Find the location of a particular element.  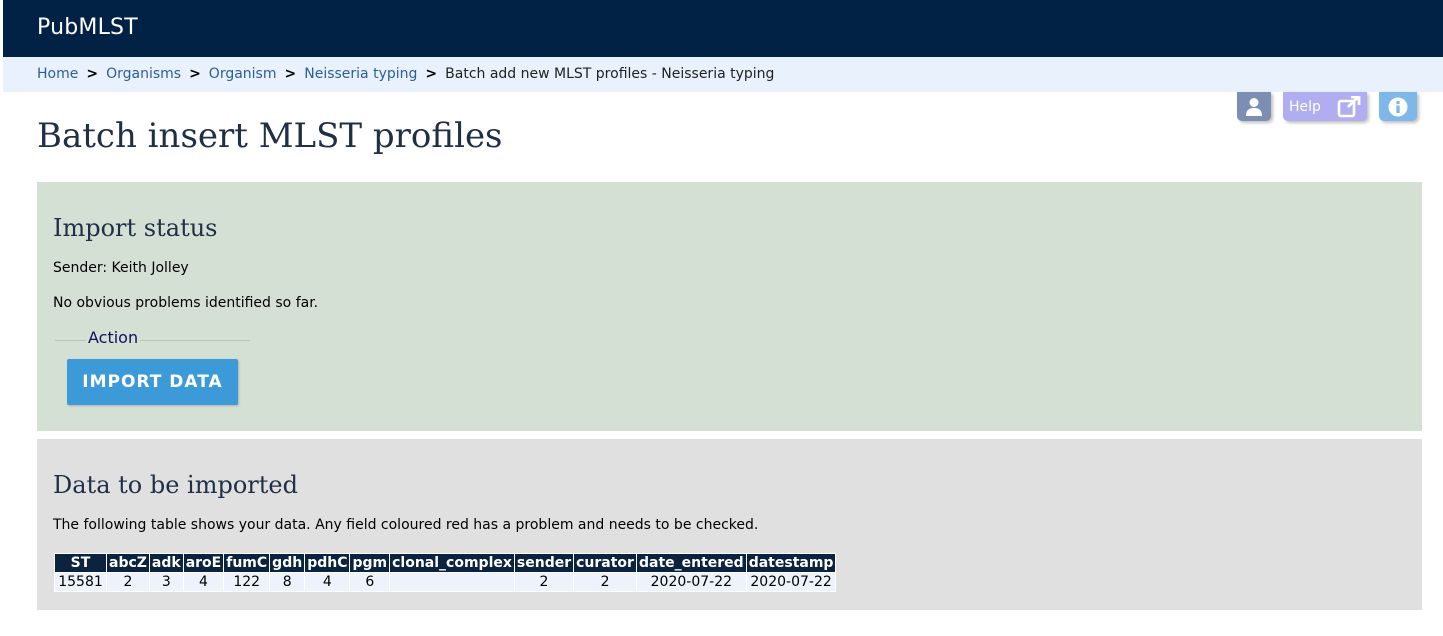

cell-fumc: 122 is located at coordinates (247, 582).